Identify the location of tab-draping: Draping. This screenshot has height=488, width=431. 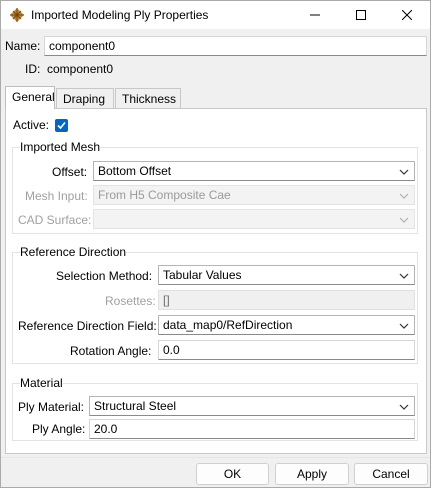
(85, 98).